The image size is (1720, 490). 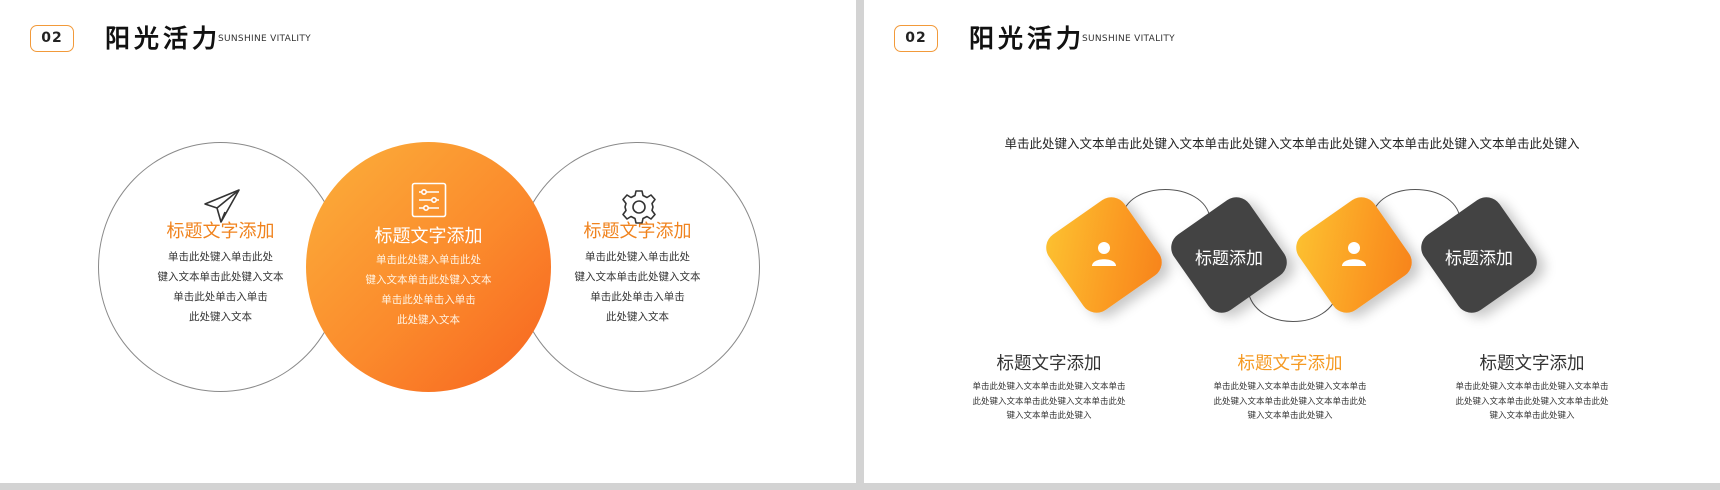 What do you see at coordinates (264, 39) in the screenshot?
I see `page-subtitle: SUNSHINE VITALITY` at bounding box center [264, 39].